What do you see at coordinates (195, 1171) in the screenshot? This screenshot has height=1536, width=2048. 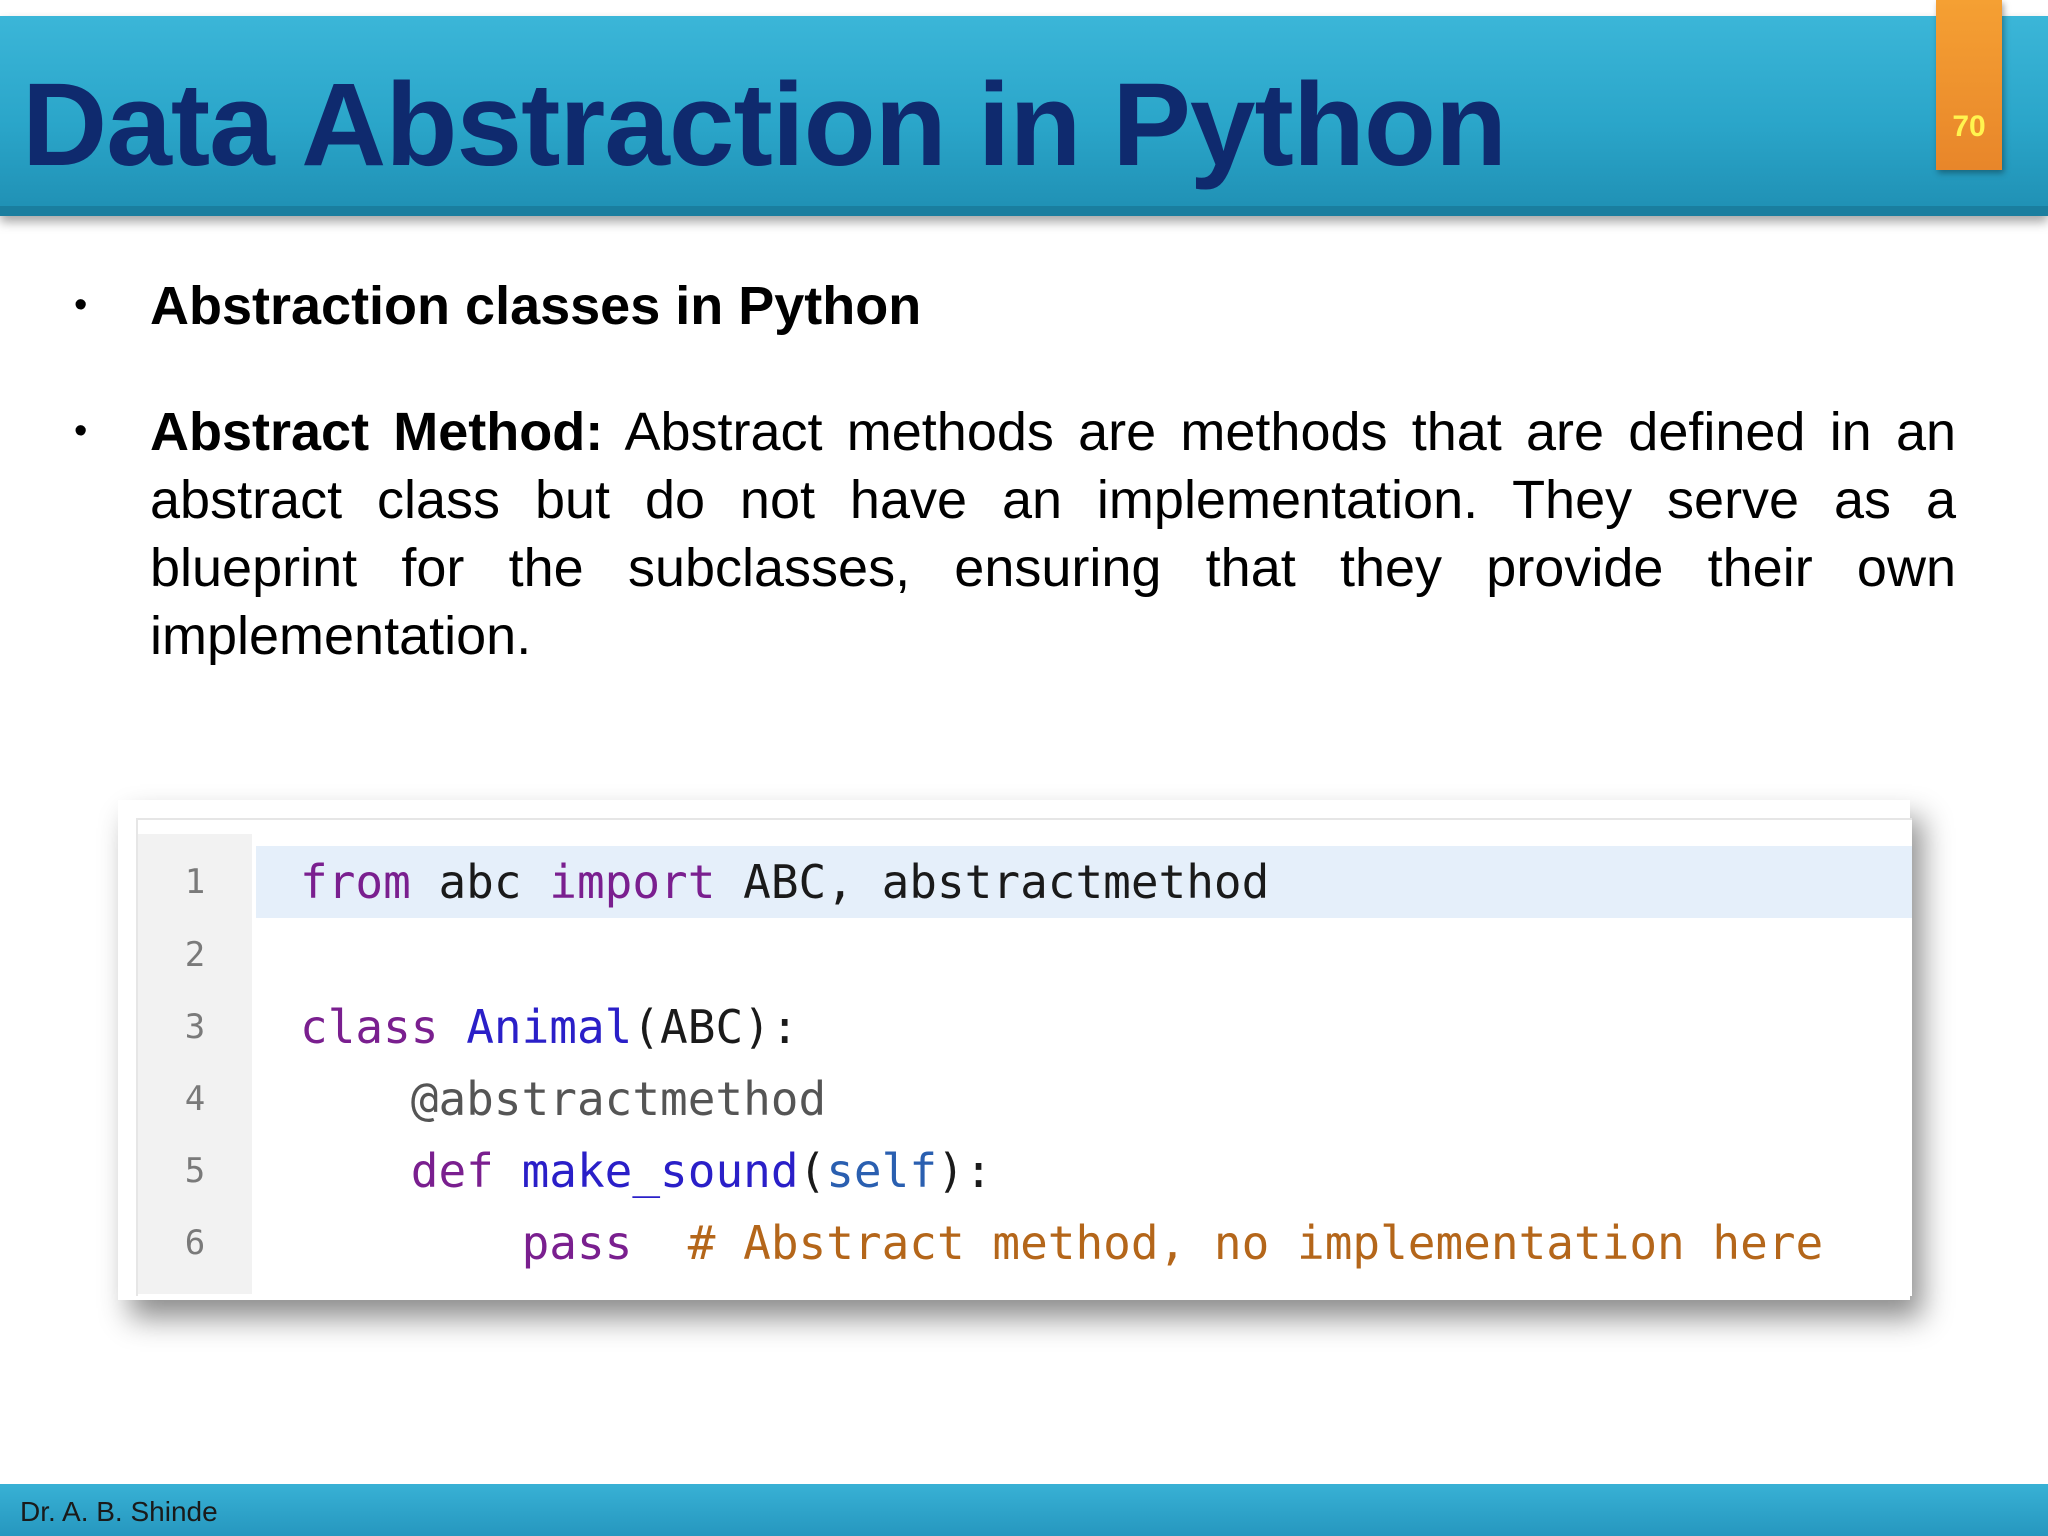 I see `line-number: 5` at bounding box center [195, 1171].